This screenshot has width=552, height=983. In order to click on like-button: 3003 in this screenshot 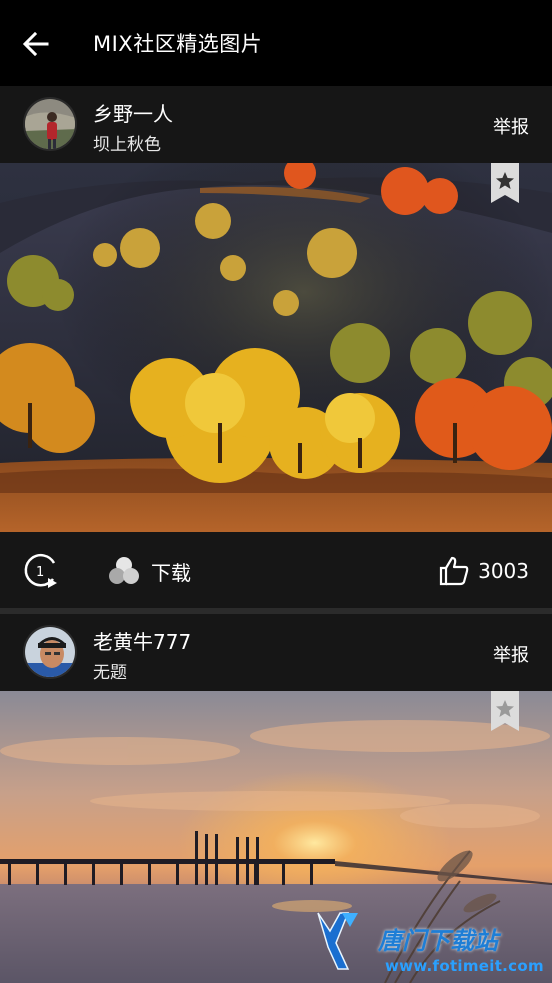, I will do `click(483, 571)`.